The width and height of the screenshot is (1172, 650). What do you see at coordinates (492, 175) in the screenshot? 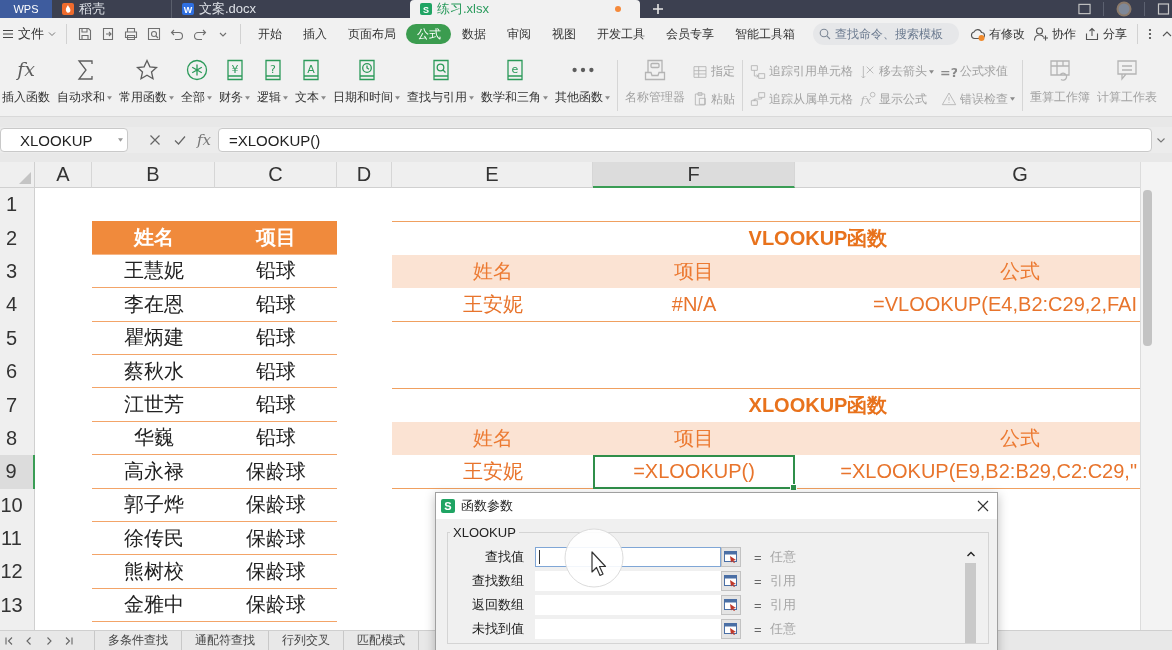
I see `column-header: E` at bounding box center [492, 175].